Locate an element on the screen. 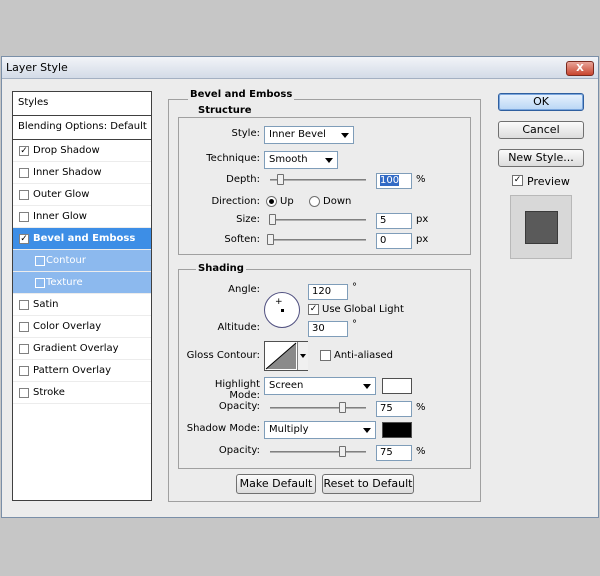  style-item-outer-glow: Outer Glow is located at coordinates (82, 195).